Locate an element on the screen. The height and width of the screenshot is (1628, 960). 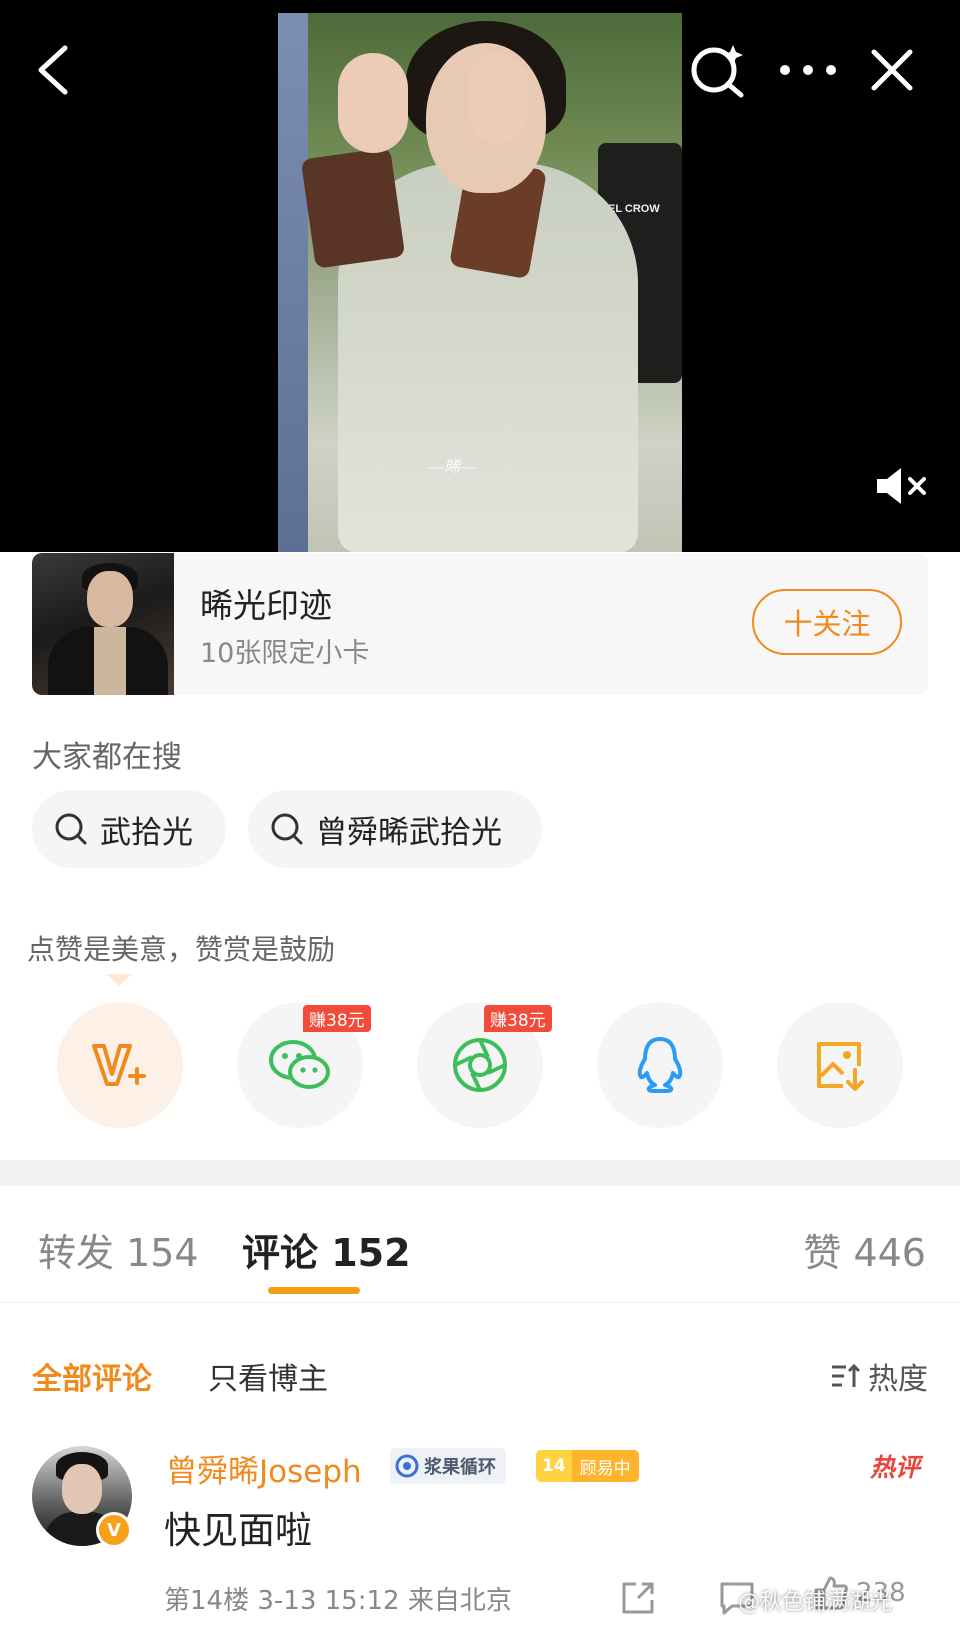
photo-hand-right is located at coordinates (498, 98).